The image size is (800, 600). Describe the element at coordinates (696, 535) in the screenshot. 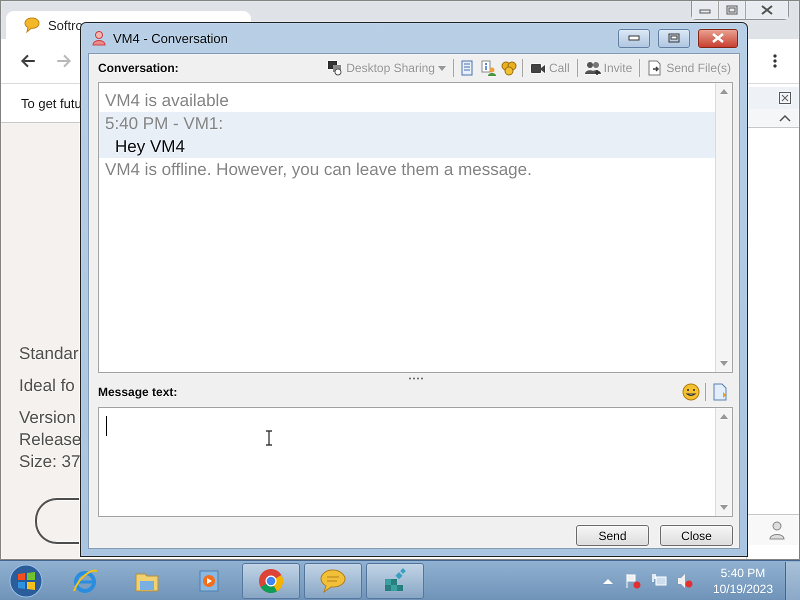

I see `close-button: Close` at that location.